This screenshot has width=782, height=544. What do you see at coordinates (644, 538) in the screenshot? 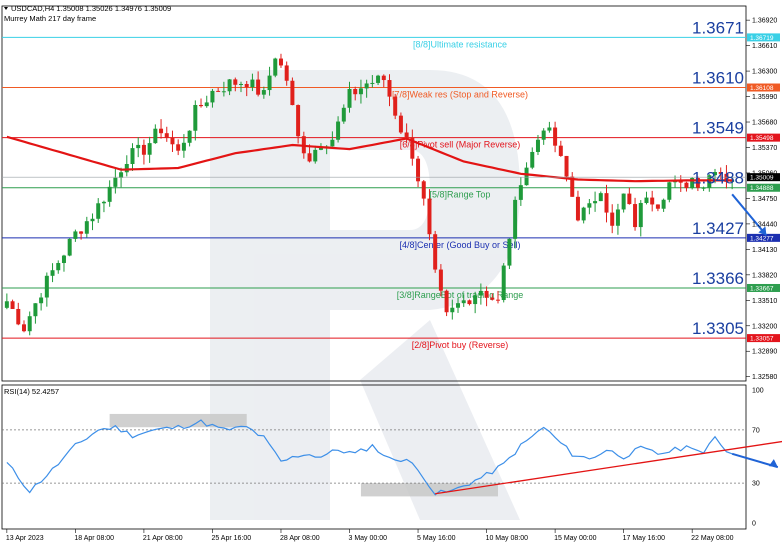
I see `time-tick-label: 17 May 16:00` at bounding box center [644, 538].